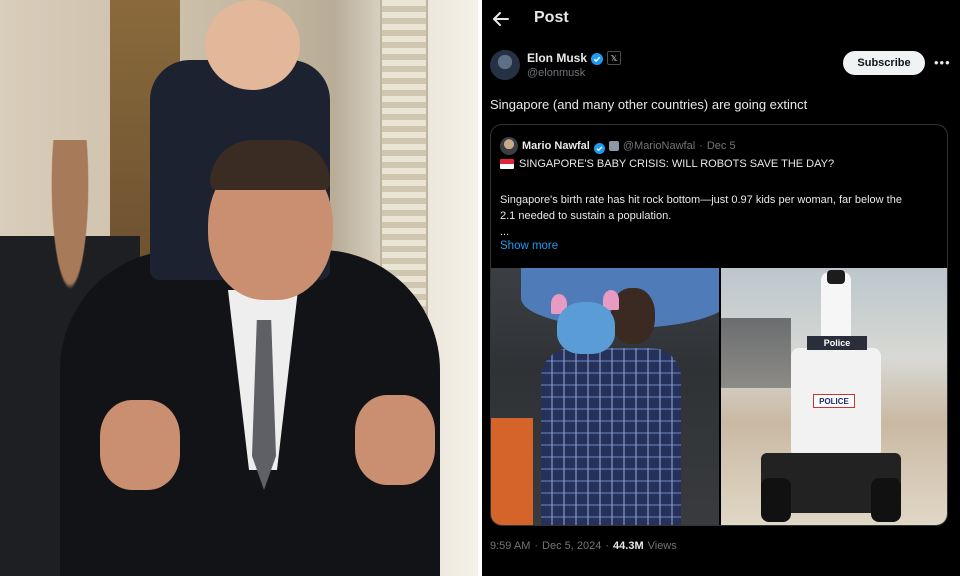 This screenshot has width=960, height=576. Describe the element at coordinates (659, 146) in the screenshot. I see `quoted-handle: @MarioNawfal` at that location.